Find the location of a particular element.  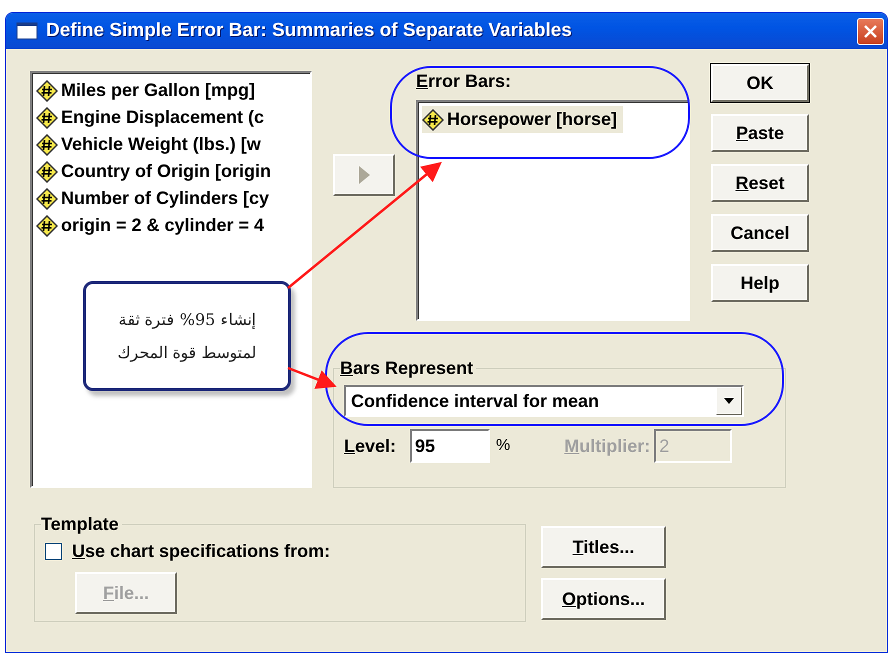

variable-list-item: Horsepower [horse] is located at coordinates (523, 119).